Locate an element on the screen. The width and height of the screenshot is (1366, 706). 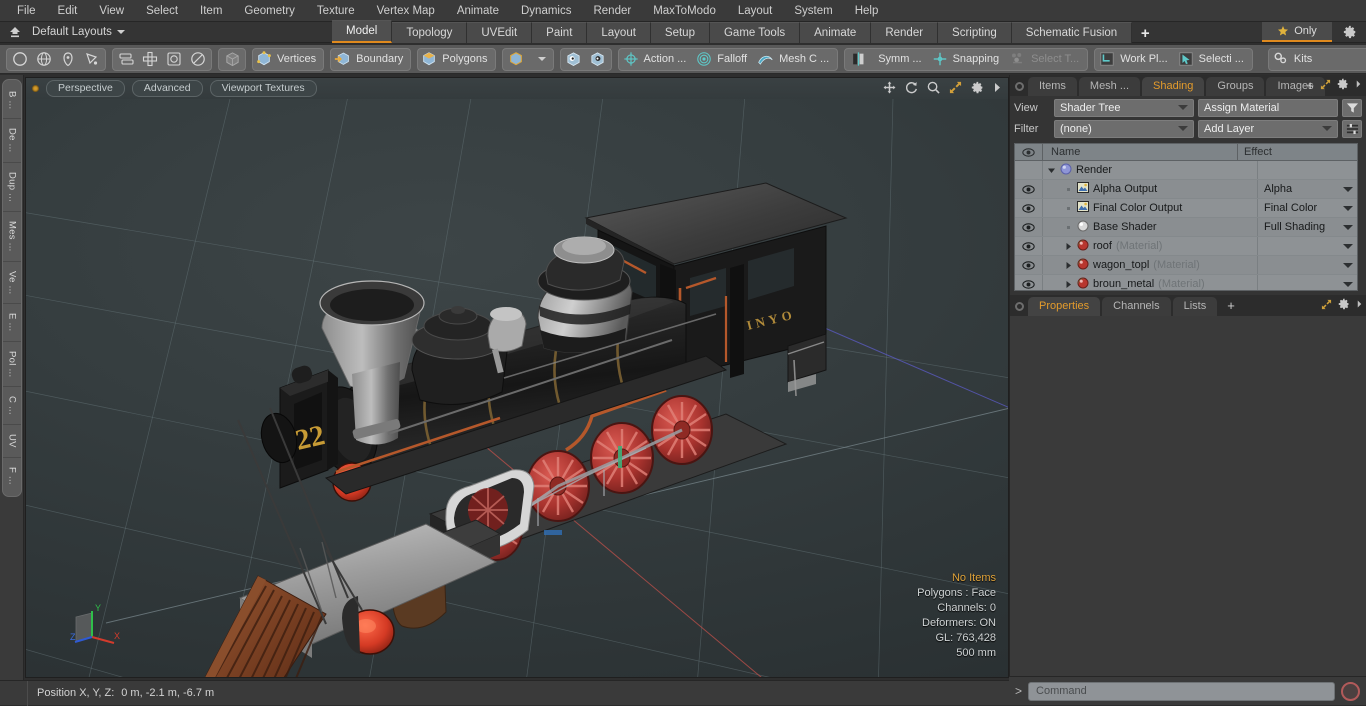
layout-tab-scripting: Scripting is located at coordinates (975, 32).